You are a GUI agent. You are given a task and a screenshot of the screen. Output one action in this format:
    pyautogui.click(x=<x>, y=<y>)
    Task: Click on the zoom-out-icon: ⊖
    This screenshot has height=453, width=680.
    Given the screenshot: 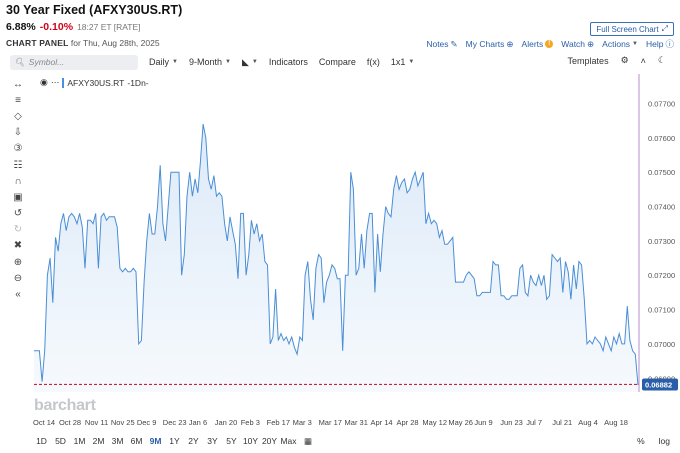 What is the action you would take?
    pyautogui.click(x=18, y=278)
    